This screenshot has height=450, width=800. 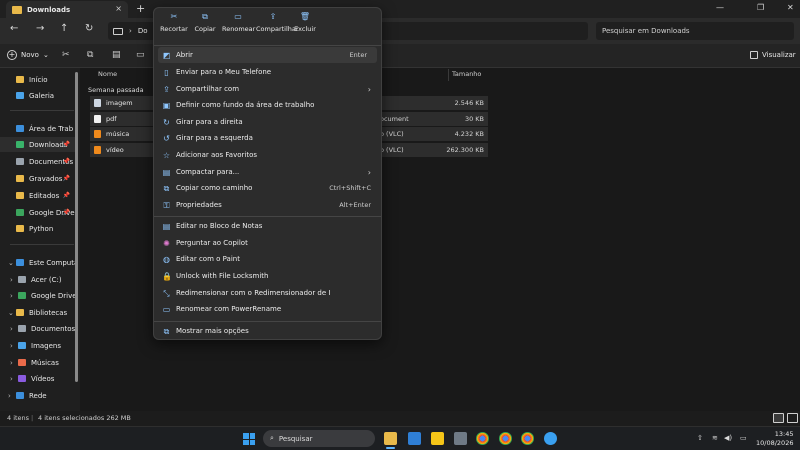 I want to click on menu-item-mais-opcoes: ⧉ Mostrar mais opções, so click(x=267, y=331).